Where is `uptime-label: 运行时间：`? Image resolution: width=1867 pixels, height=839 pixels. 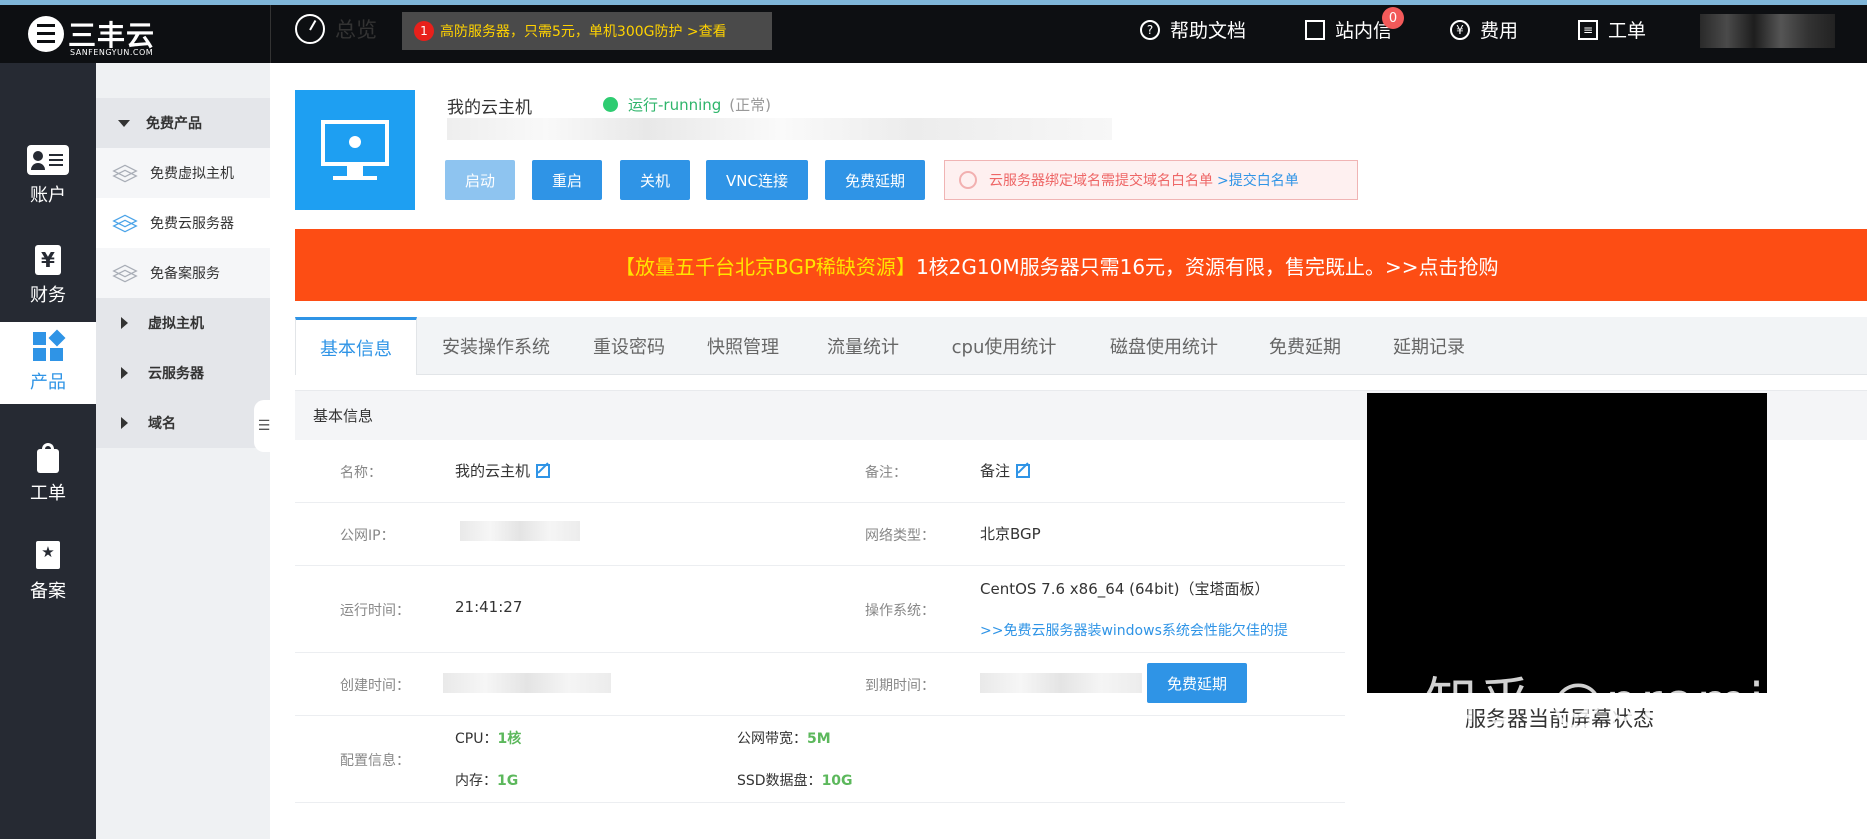 uptime-label: 运行时间： is located at coordinates (375, 611).